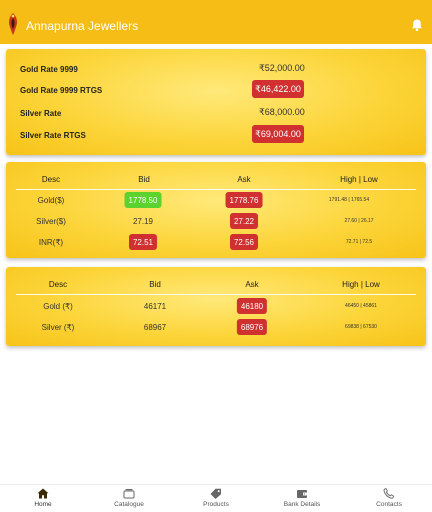 Image resolution: width=432 pixels, height=512 pixels. What do you see at coordinates (53, 135) in the screenshot?
I see `rate-label: Silver Rate RTGS` at bounding box center [53, 135].